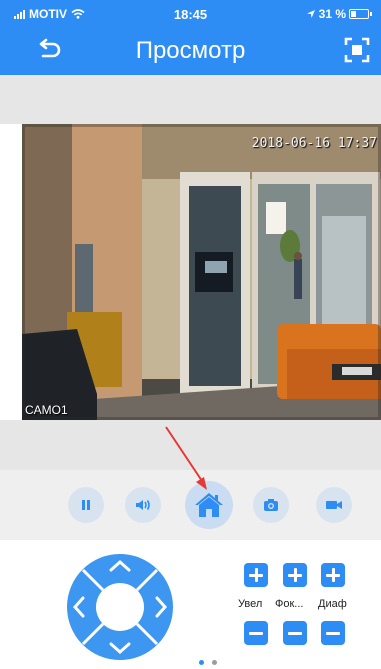  I want to click on joystick-down-button, so click(120, 646).